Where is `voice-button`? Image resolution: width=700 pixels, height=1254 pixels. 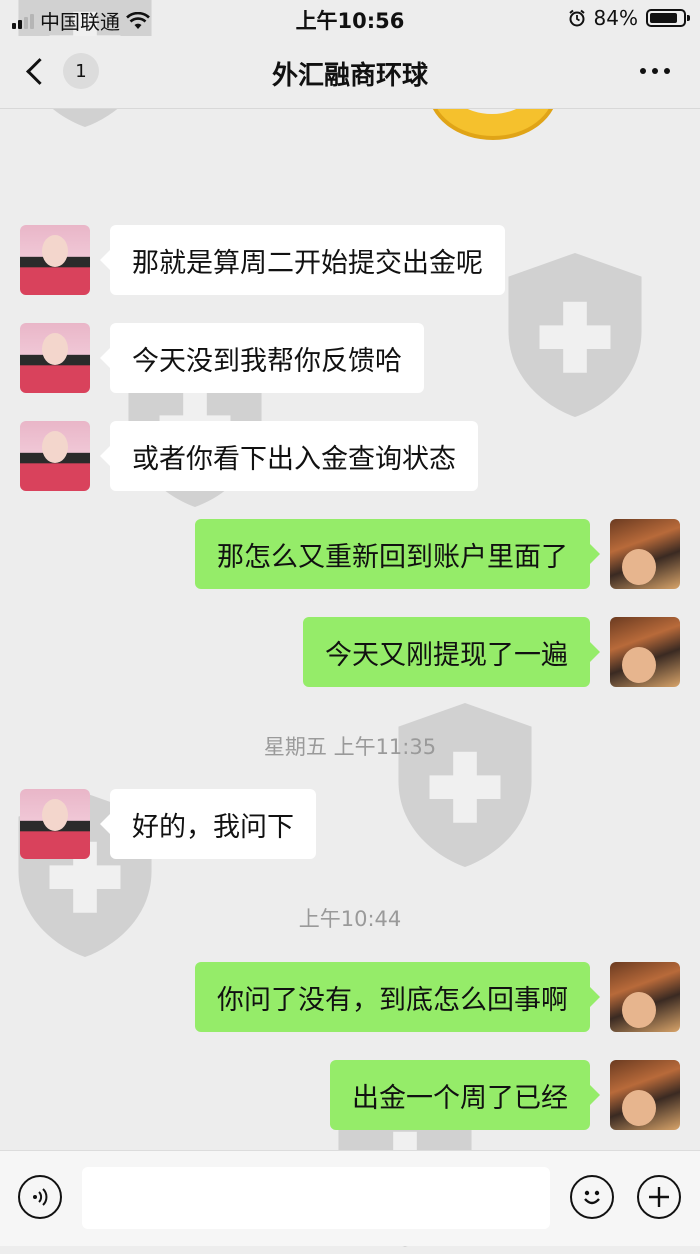
voice-button is located at coordinates (40, 1197).